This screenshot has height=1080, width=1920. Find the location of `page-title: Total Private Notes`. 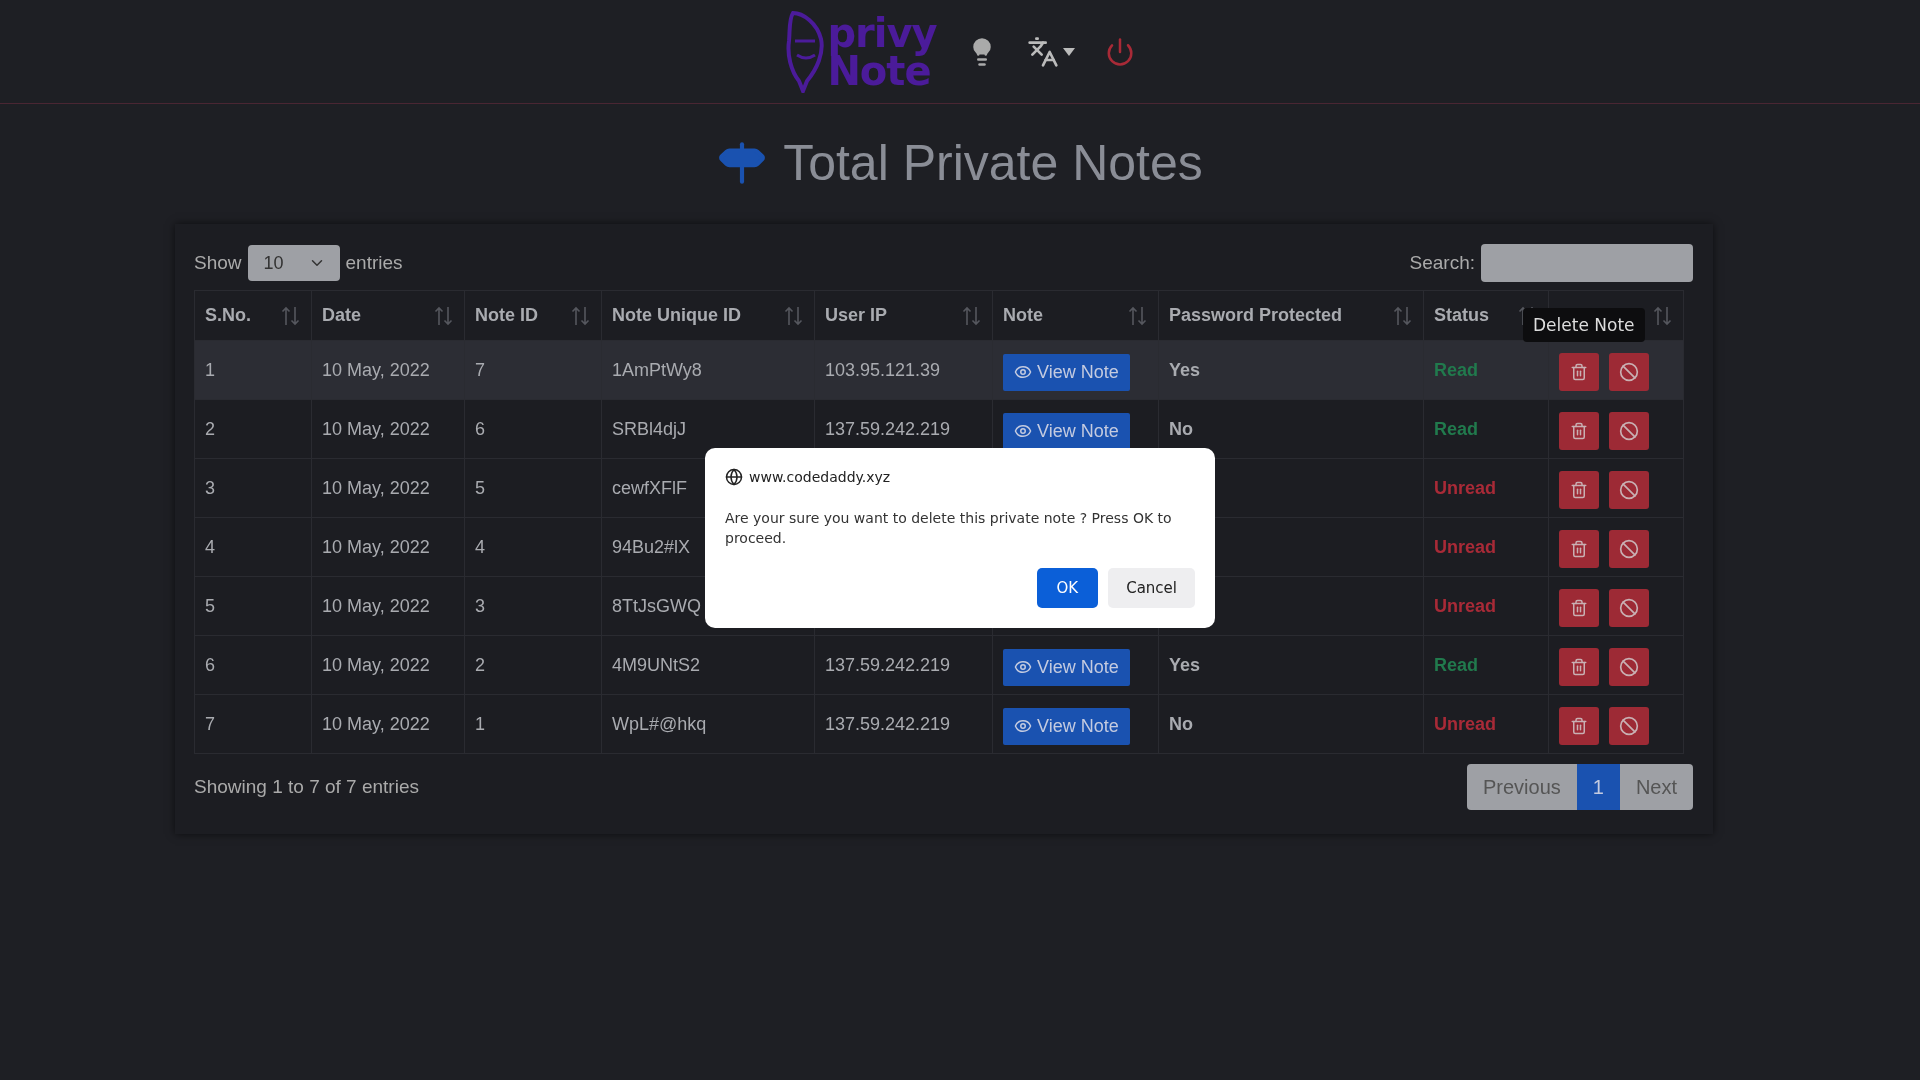

page-title: Total Private Notes is located at coordinates (993, 163).